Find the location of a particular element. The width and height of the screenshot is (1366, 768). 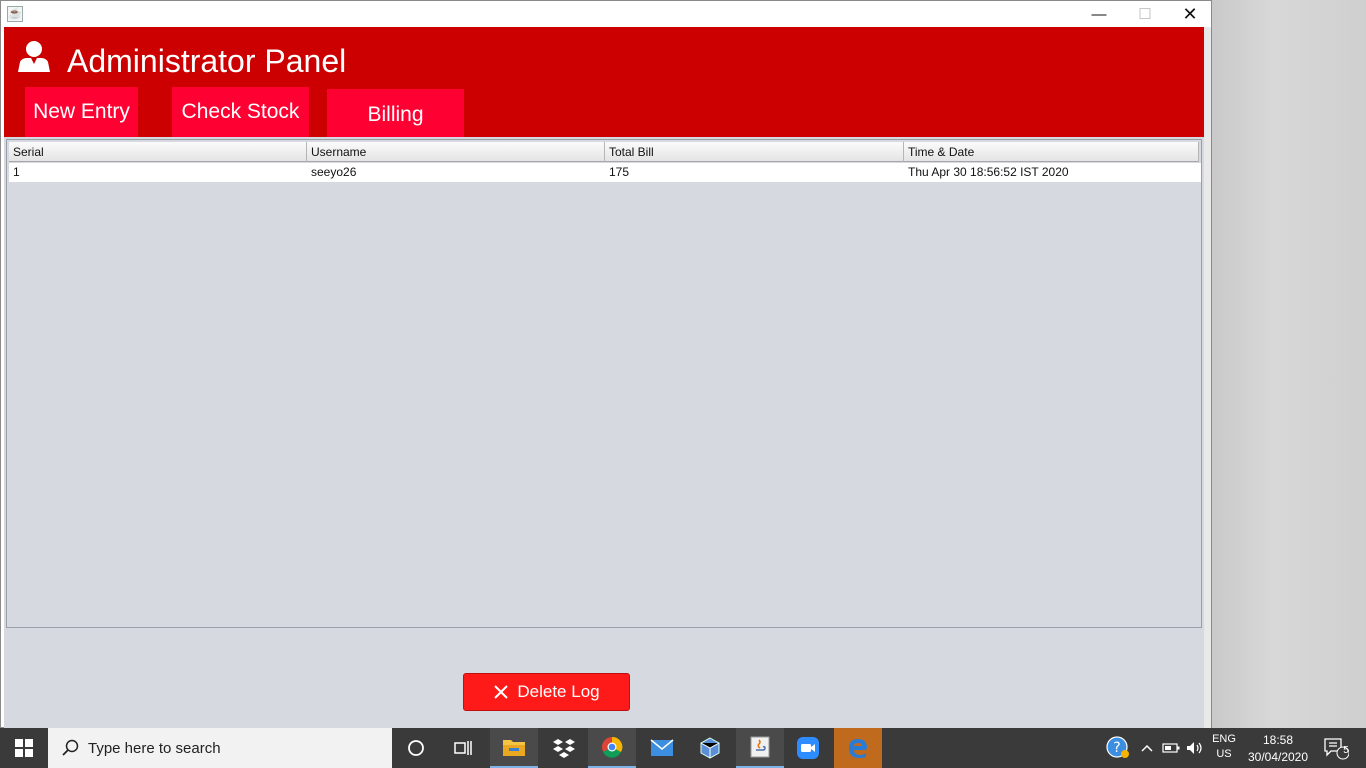

cortana-button is located at coordinates (416, 748).